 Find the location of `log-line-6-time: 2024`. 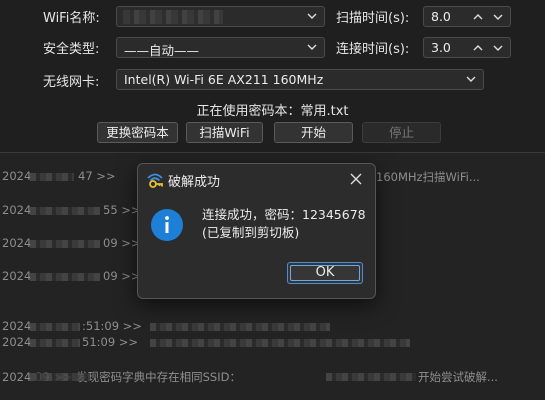

log-line-6-time: 2024 is located at coordinates (17, 342).